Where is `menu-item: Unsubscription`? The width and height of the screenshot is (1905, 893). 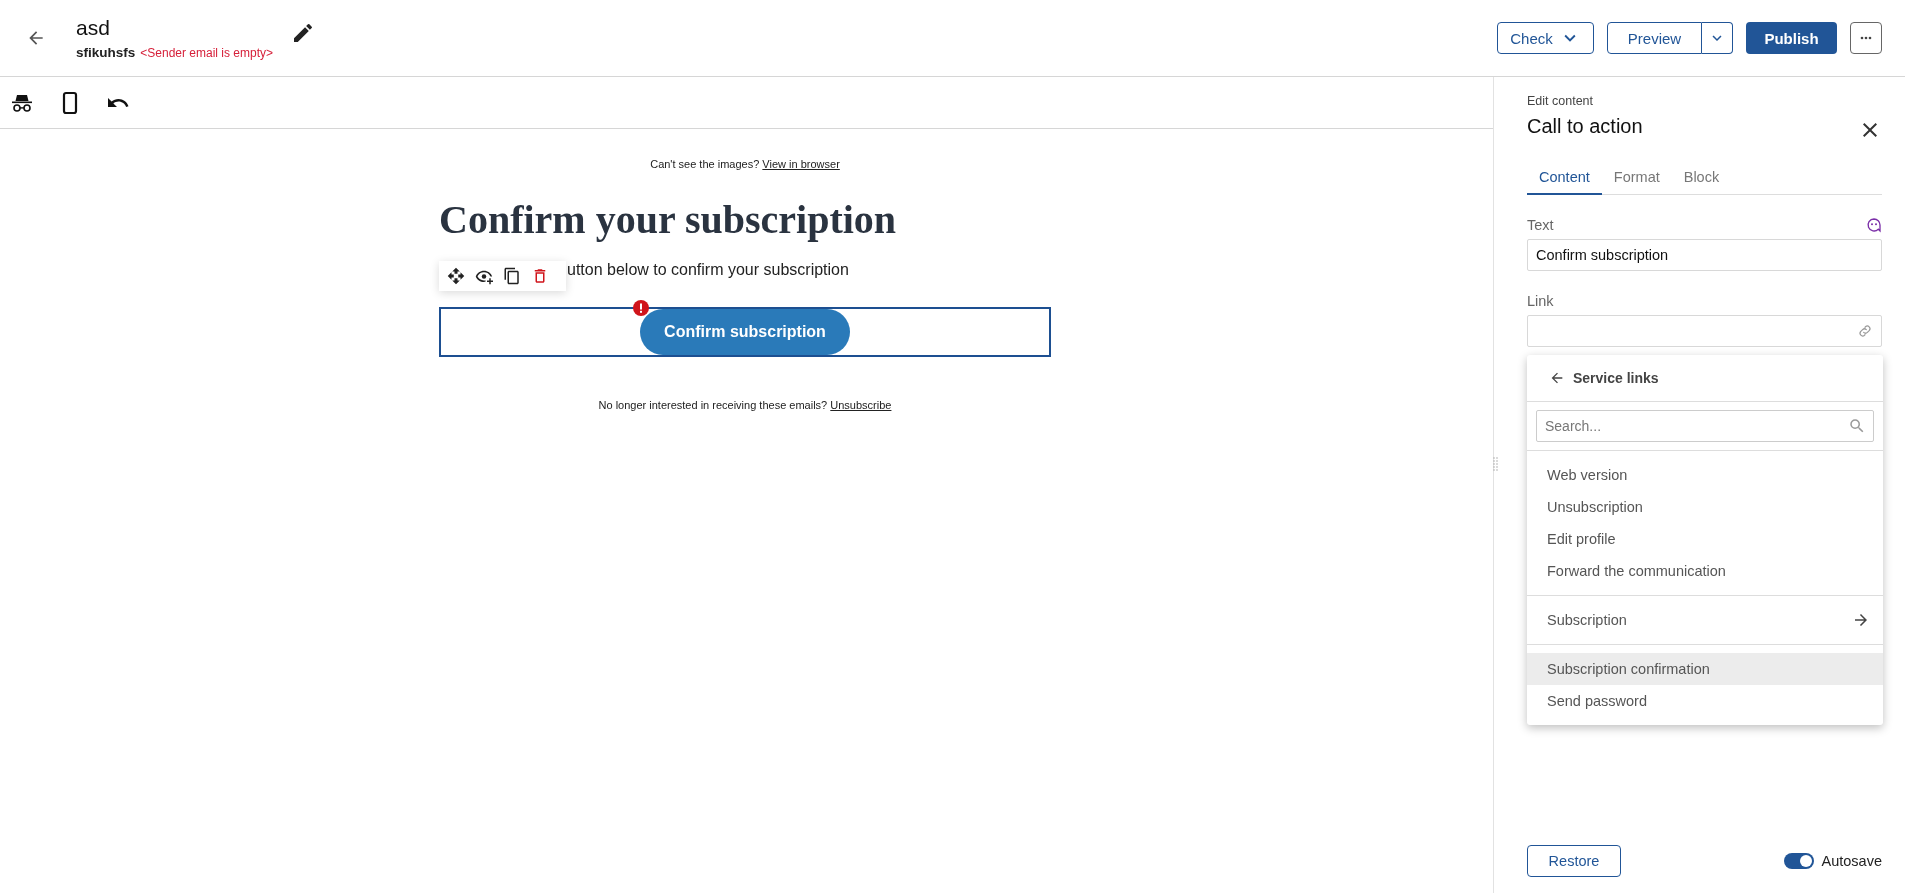 menu-item: Unsubscription is located at coordinates (1705, 507).